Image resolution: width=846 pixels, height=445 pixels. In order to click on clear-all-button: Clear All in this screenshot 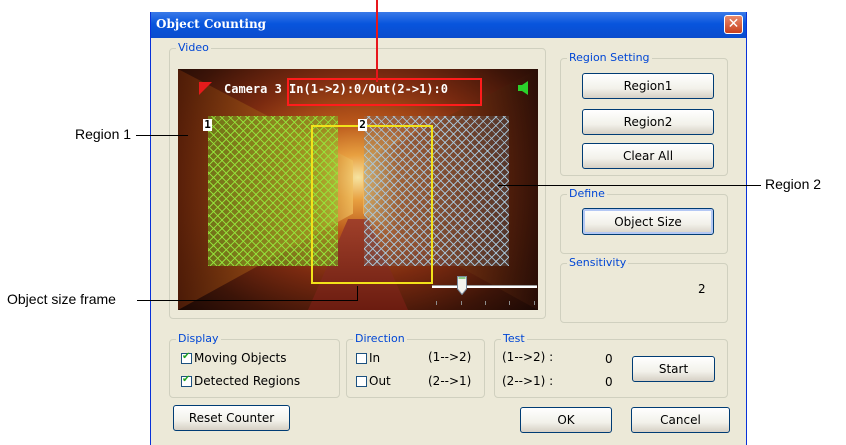, I will do `click(648, 156)`.